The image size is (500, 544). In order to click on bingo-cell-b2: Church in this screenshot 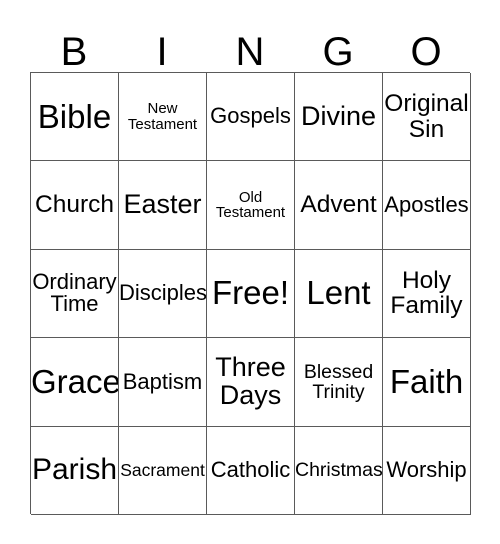, I will do `click(75, 205)`.